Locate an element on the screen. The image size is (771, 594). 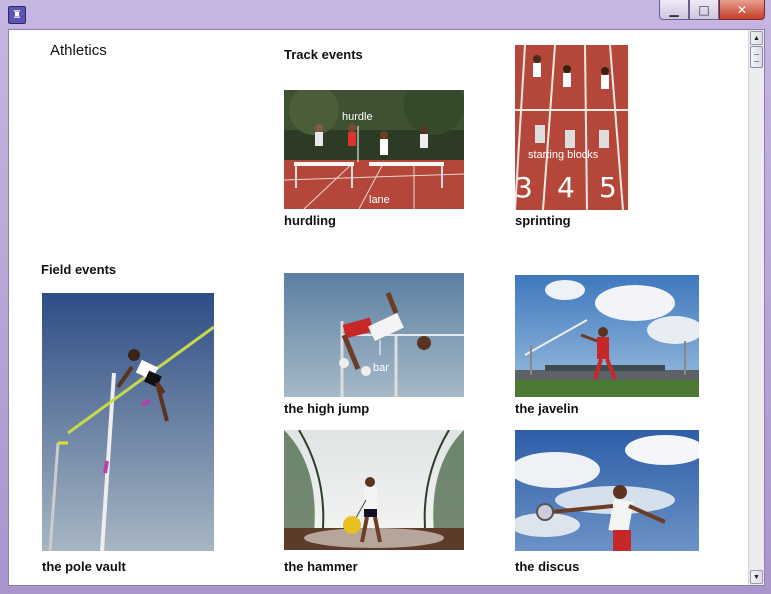
lane-number-5: 5 is located at coordinates (608, 187).